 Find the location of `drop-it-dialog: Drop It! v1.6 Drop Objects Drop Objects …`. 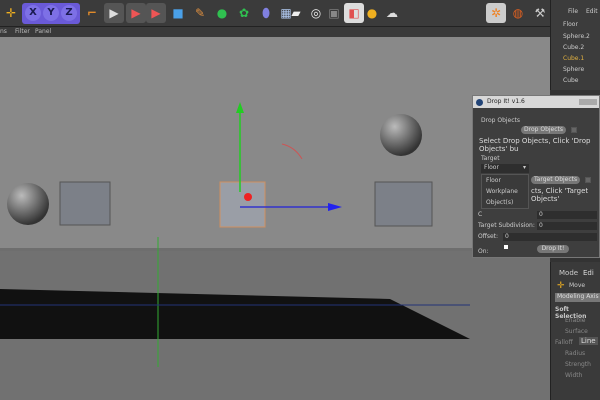

drop-it-dialog: Drop It! v1.6 Drop Objects Drop Objects … is located at coordinates (536, 176).